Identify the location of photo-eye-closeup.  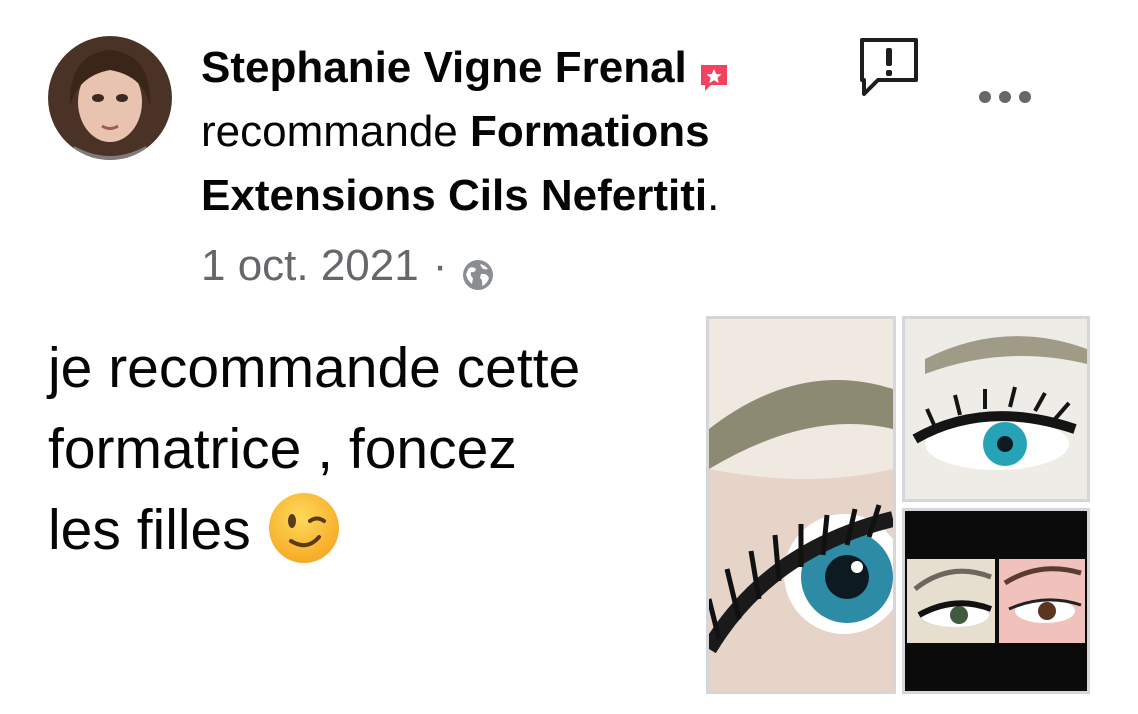
(801, 505).